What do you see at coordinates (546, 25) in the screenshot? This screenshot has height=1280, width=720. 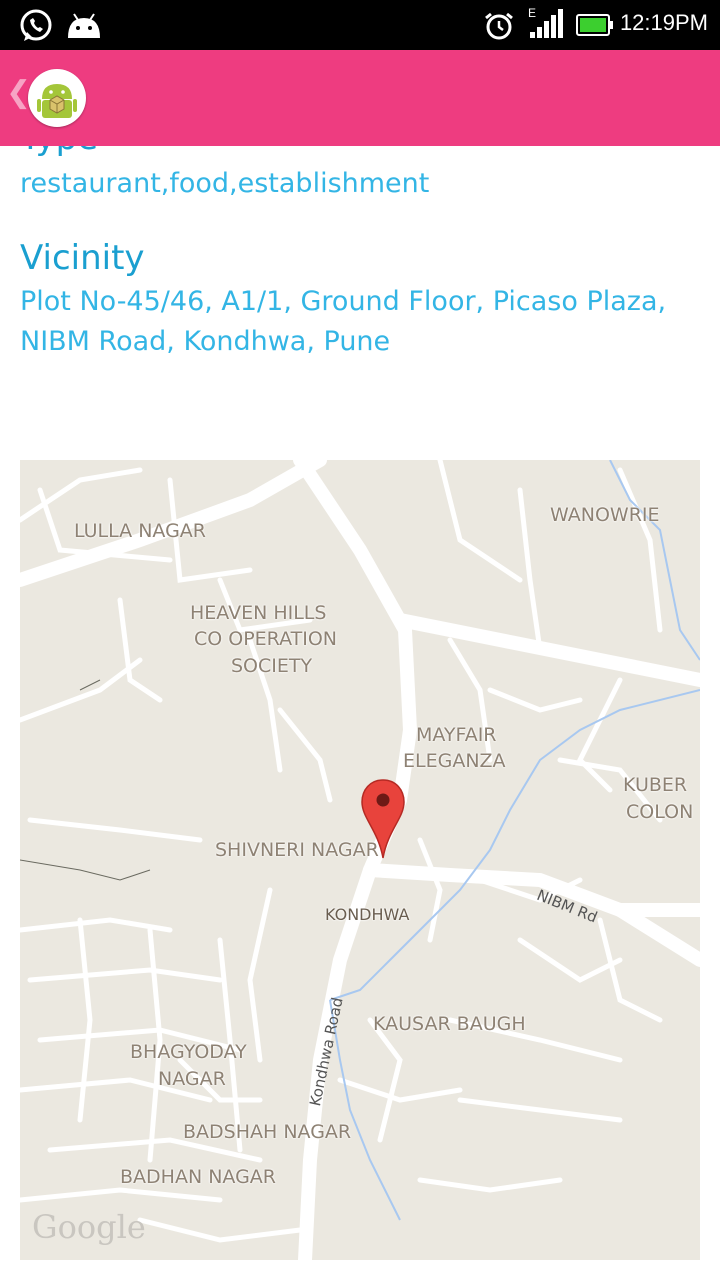 I see `signal-icon: E` at bounding box center [546, 25].